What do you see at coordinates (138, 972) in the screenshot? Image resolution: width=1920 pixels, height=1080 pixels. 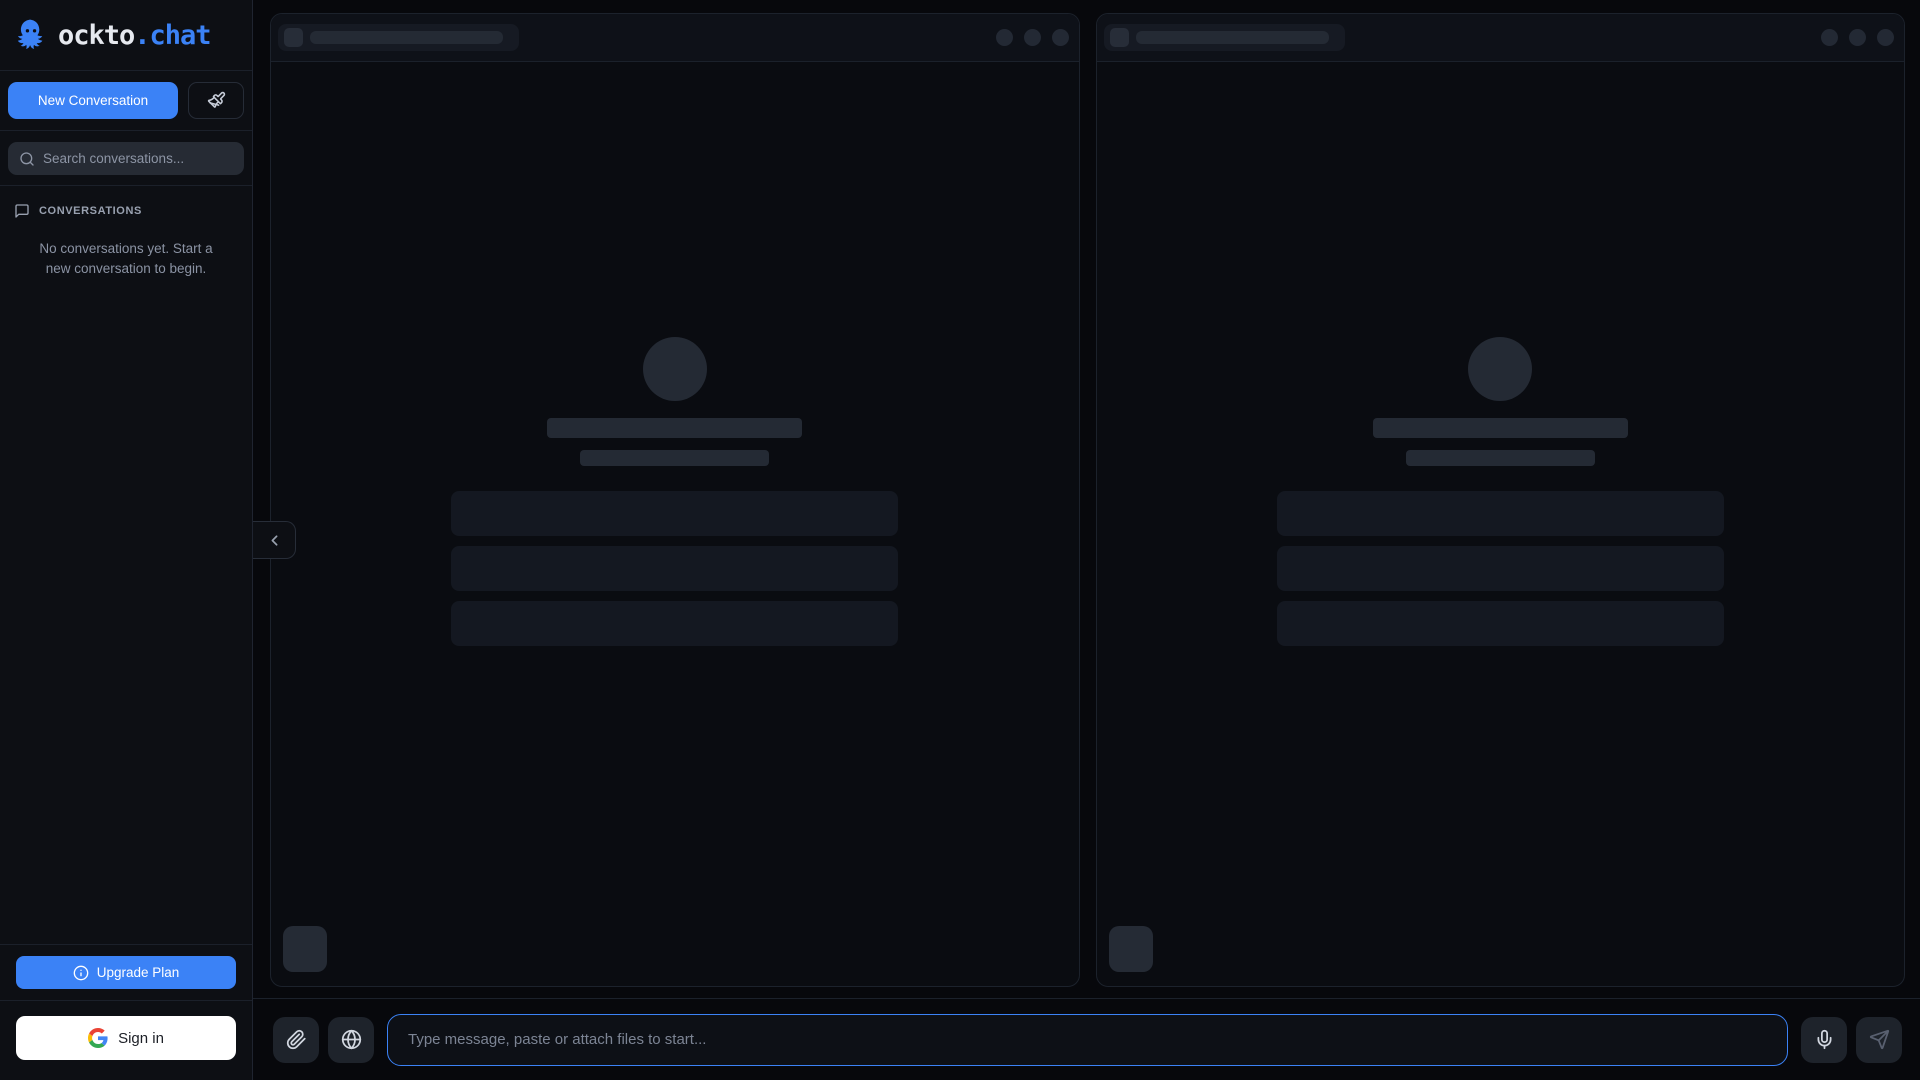 I see `upgrade-plan-label: Upgrade Plan` at bounding box center [138, 972].